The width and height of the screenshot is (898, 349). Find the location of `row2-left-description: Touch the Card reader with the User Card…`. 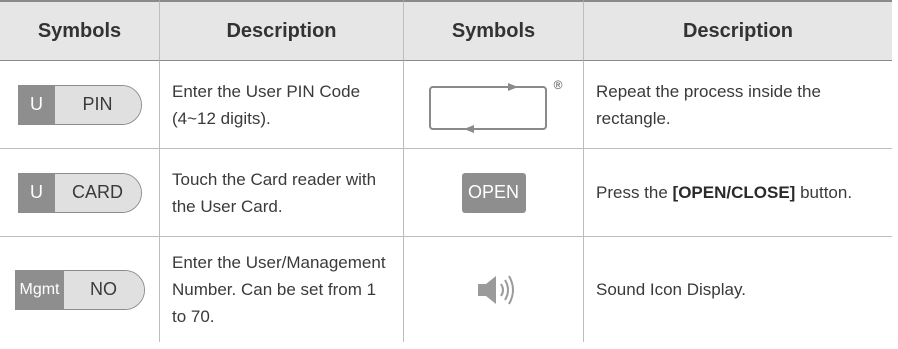

row2-left-description: Touch the Card reader with the User Card… is located at coordinates (282, 193).